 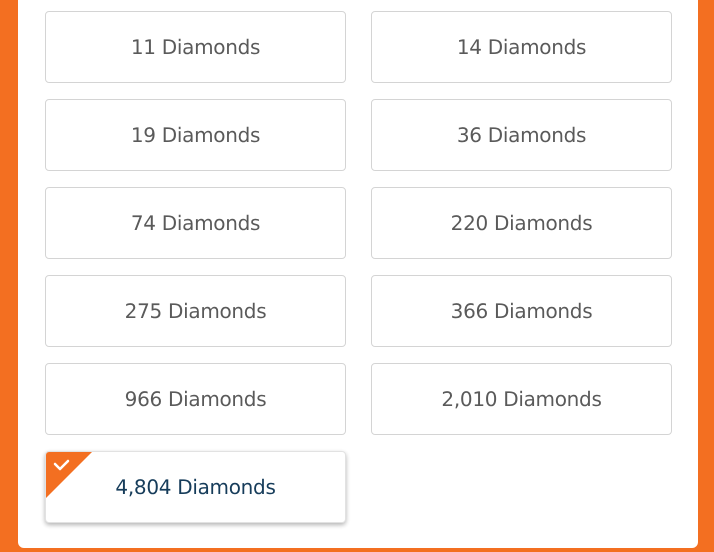 What do you see at coordinates (521, 223) in the screenshot?
I see `diamond-option: 220 Diamonds` at bounding box center [521, 223].